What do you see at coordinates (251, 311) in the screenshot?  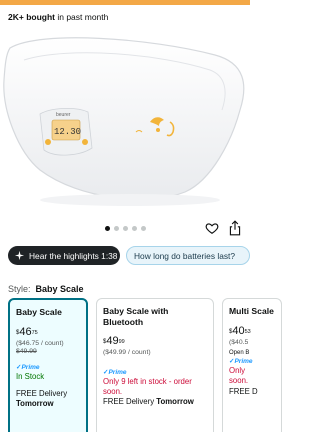 I see `option-title: Multi Scale` at bounding box center [251, 311].